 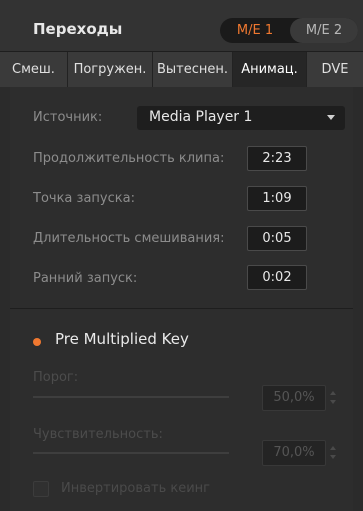 I want to click on source-label: Источник:, so click(x=68, y=117).